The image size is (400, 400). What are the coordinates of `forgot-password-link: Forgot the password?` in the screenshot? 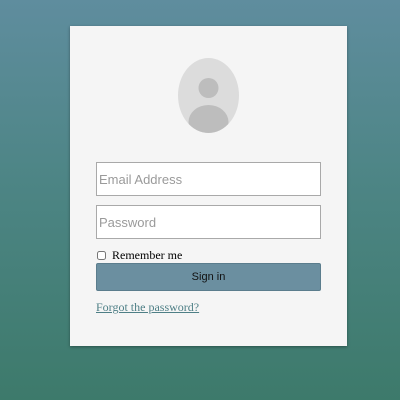 It's located at (147, 307).